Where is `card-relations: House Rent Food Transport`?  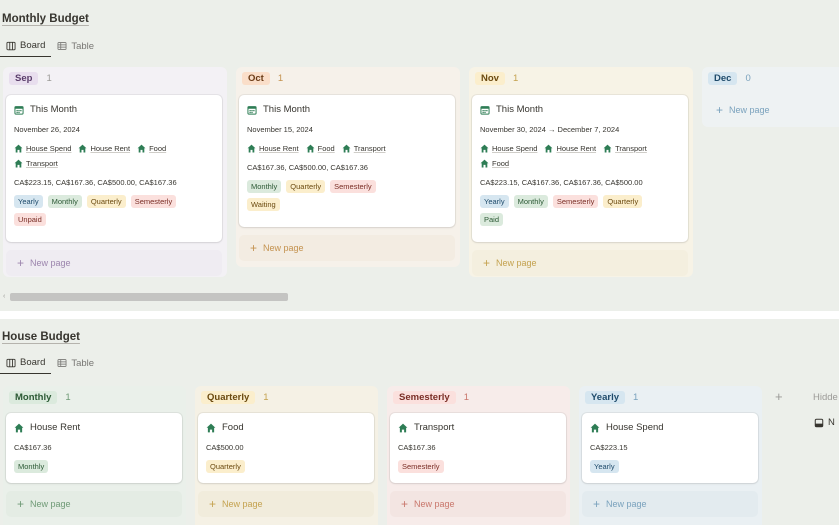
card-relations: House Rent Food Transport is located at coordinates (347, 148).